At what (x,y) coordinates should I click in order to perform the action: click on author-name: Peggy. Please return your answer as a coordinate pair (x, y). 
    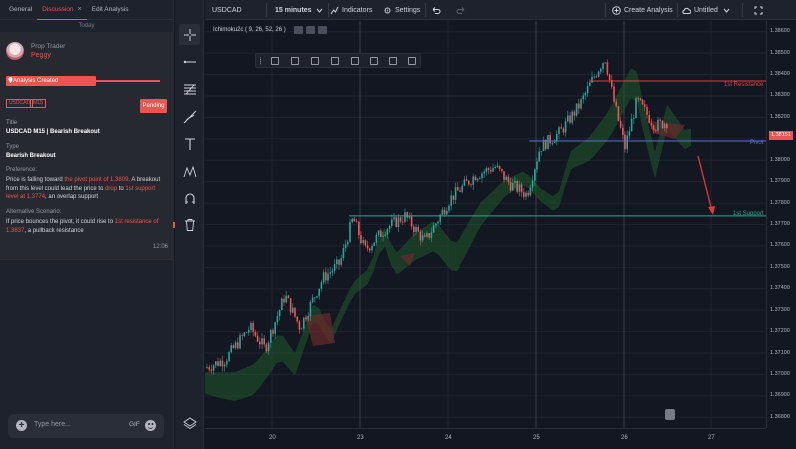
    Looking at the image, I should click on (41, 55).